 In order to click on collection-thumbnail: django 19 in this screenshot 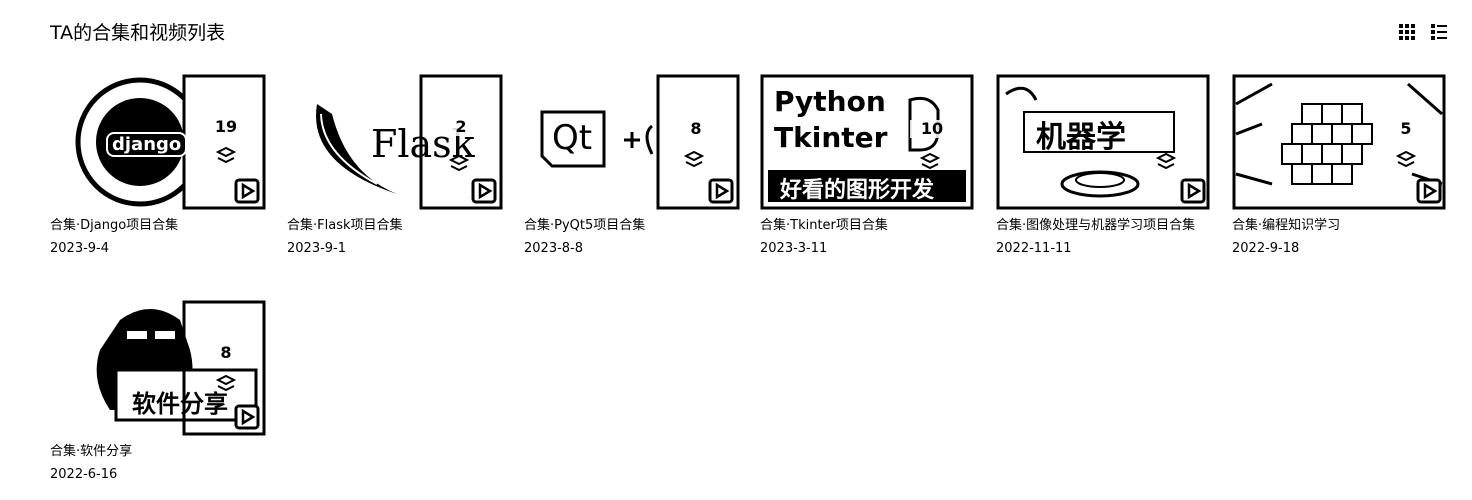, I will do `click(158, 142)`.